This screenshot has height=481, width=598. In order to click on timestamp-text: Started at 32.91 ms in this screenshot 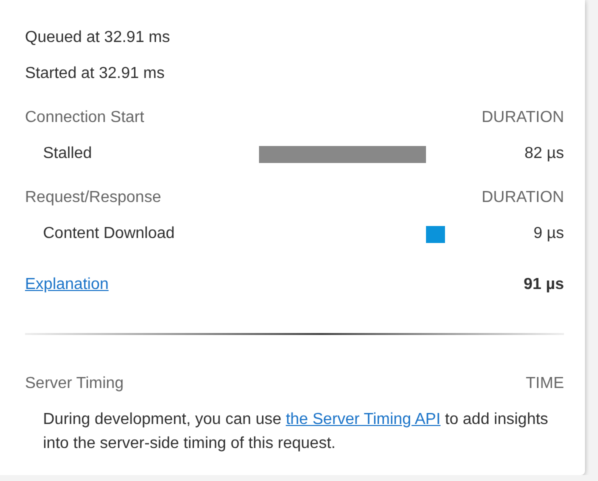, I will do `click(95, 74)`.